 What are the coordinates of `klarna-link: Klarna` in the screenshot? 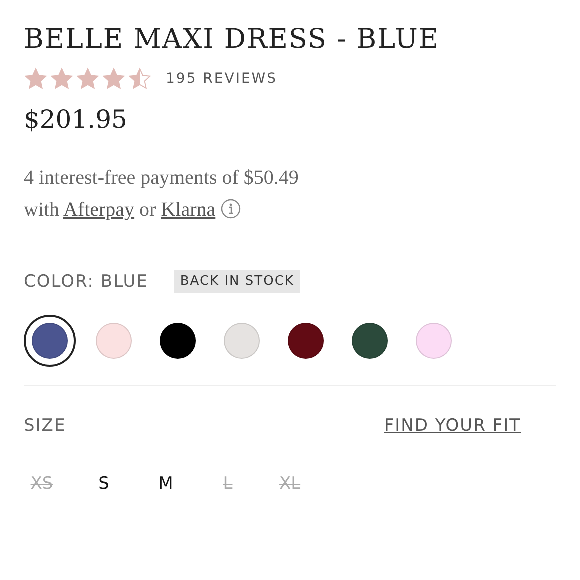 It's located at (188, 210).